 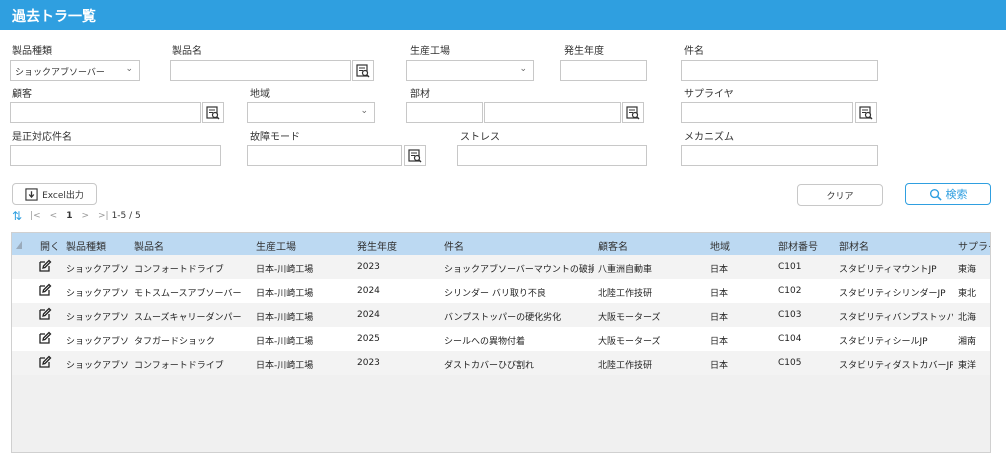 What do you see at coordinates (31, 194) in the screenshot?
I see `download-icon` at bounding box center [31, 194].